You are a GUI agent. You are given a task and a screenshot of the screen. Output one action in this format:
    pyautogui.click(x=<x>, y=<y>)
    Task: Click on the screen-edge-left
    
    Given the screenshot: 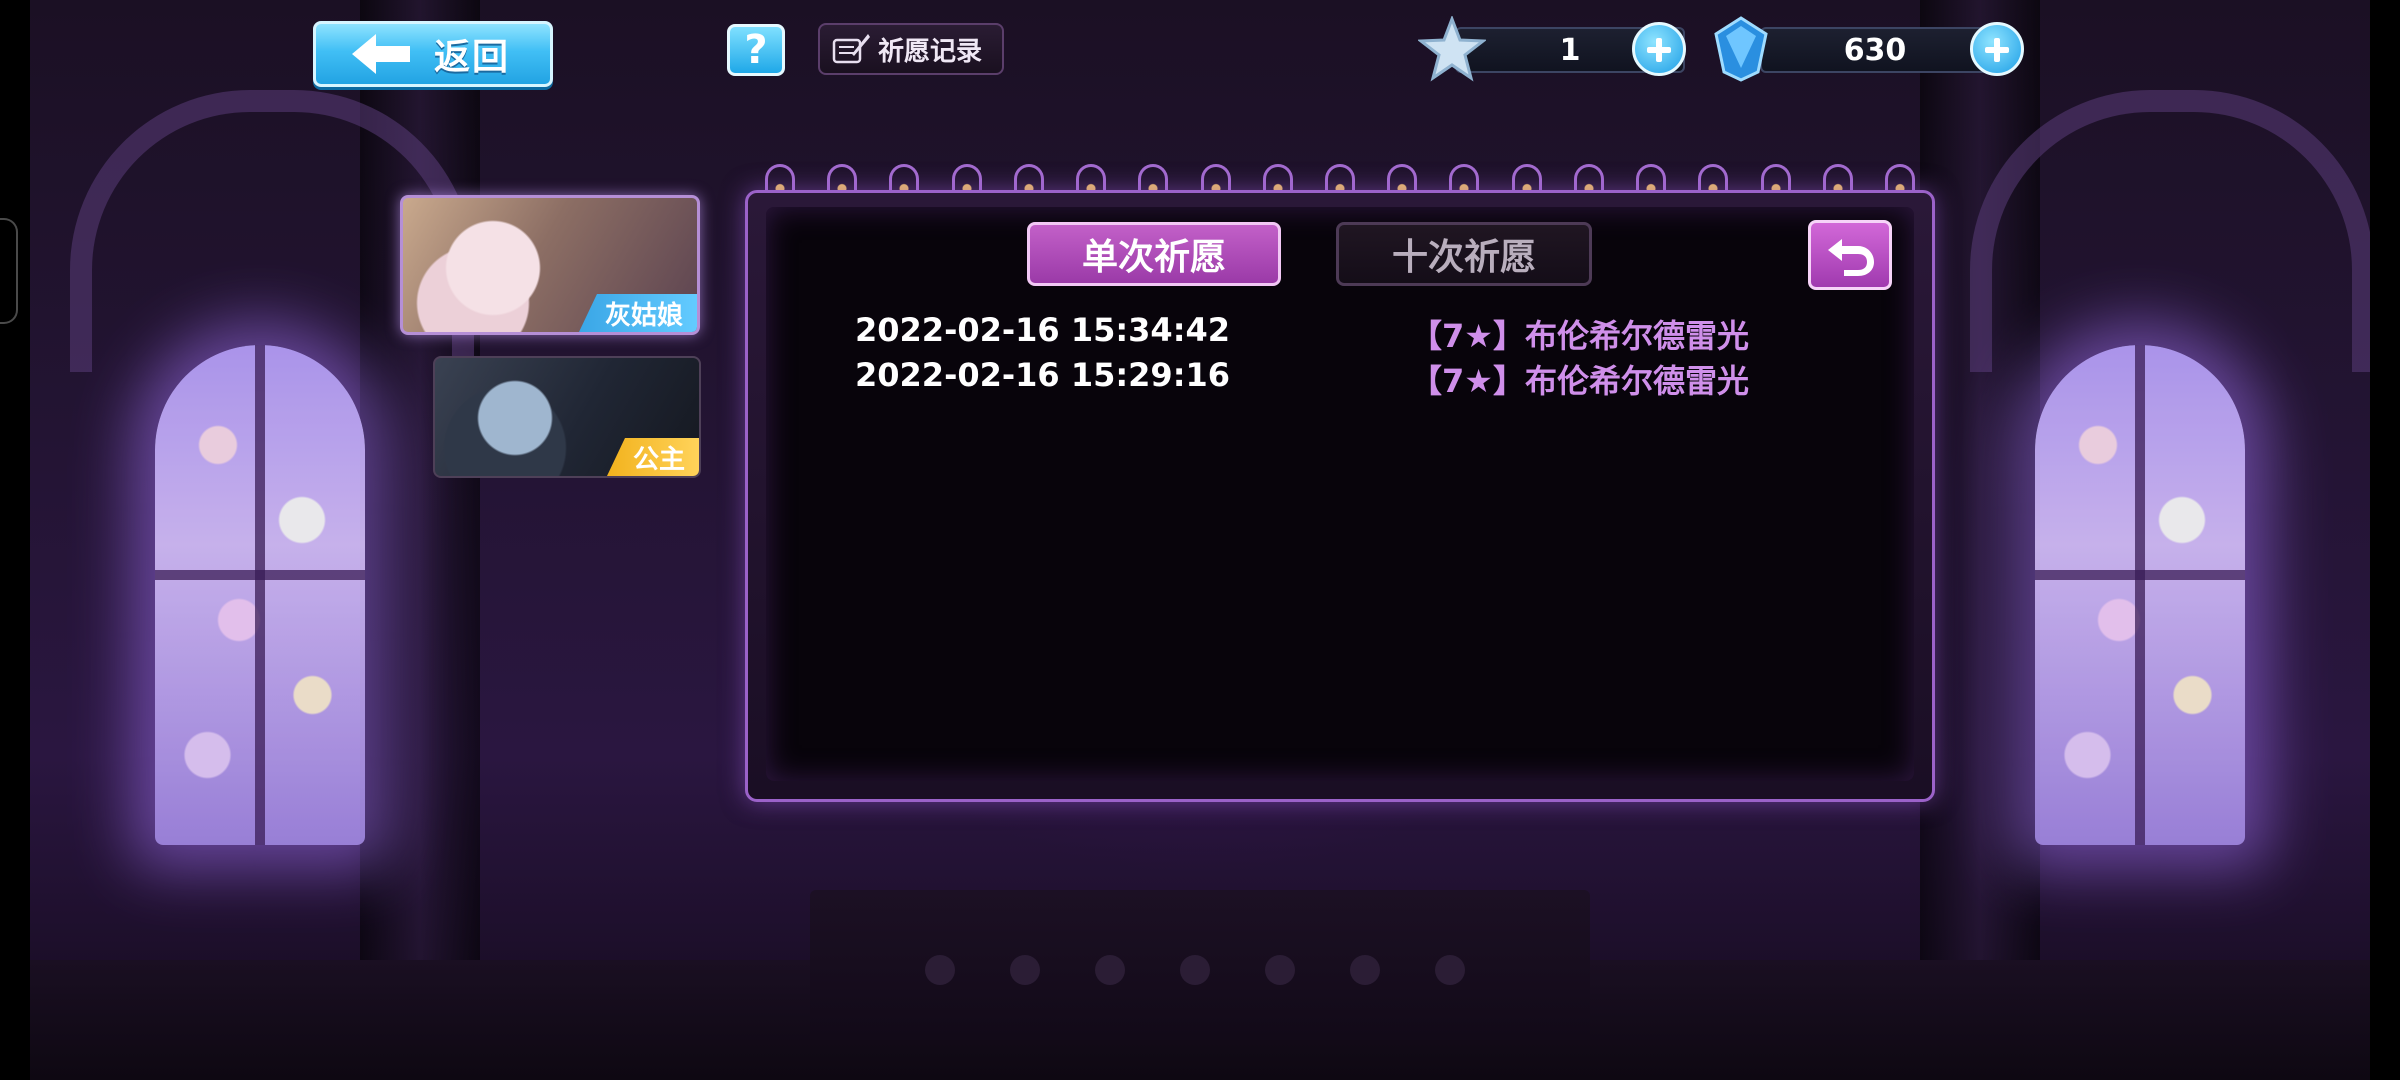 What is the action you would take?
    pyautogui.click(x=15, y=540)
    